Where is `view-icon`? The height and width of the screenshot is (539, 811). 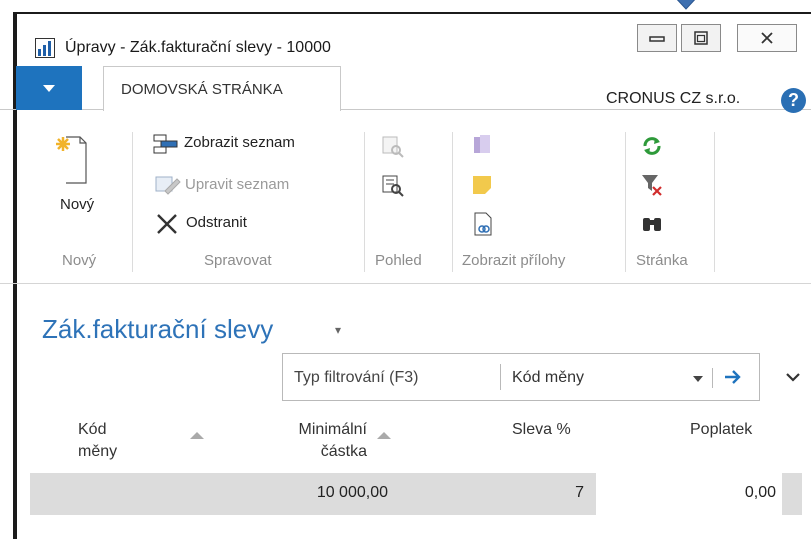
view-icon is located at coordinates (393, 147).